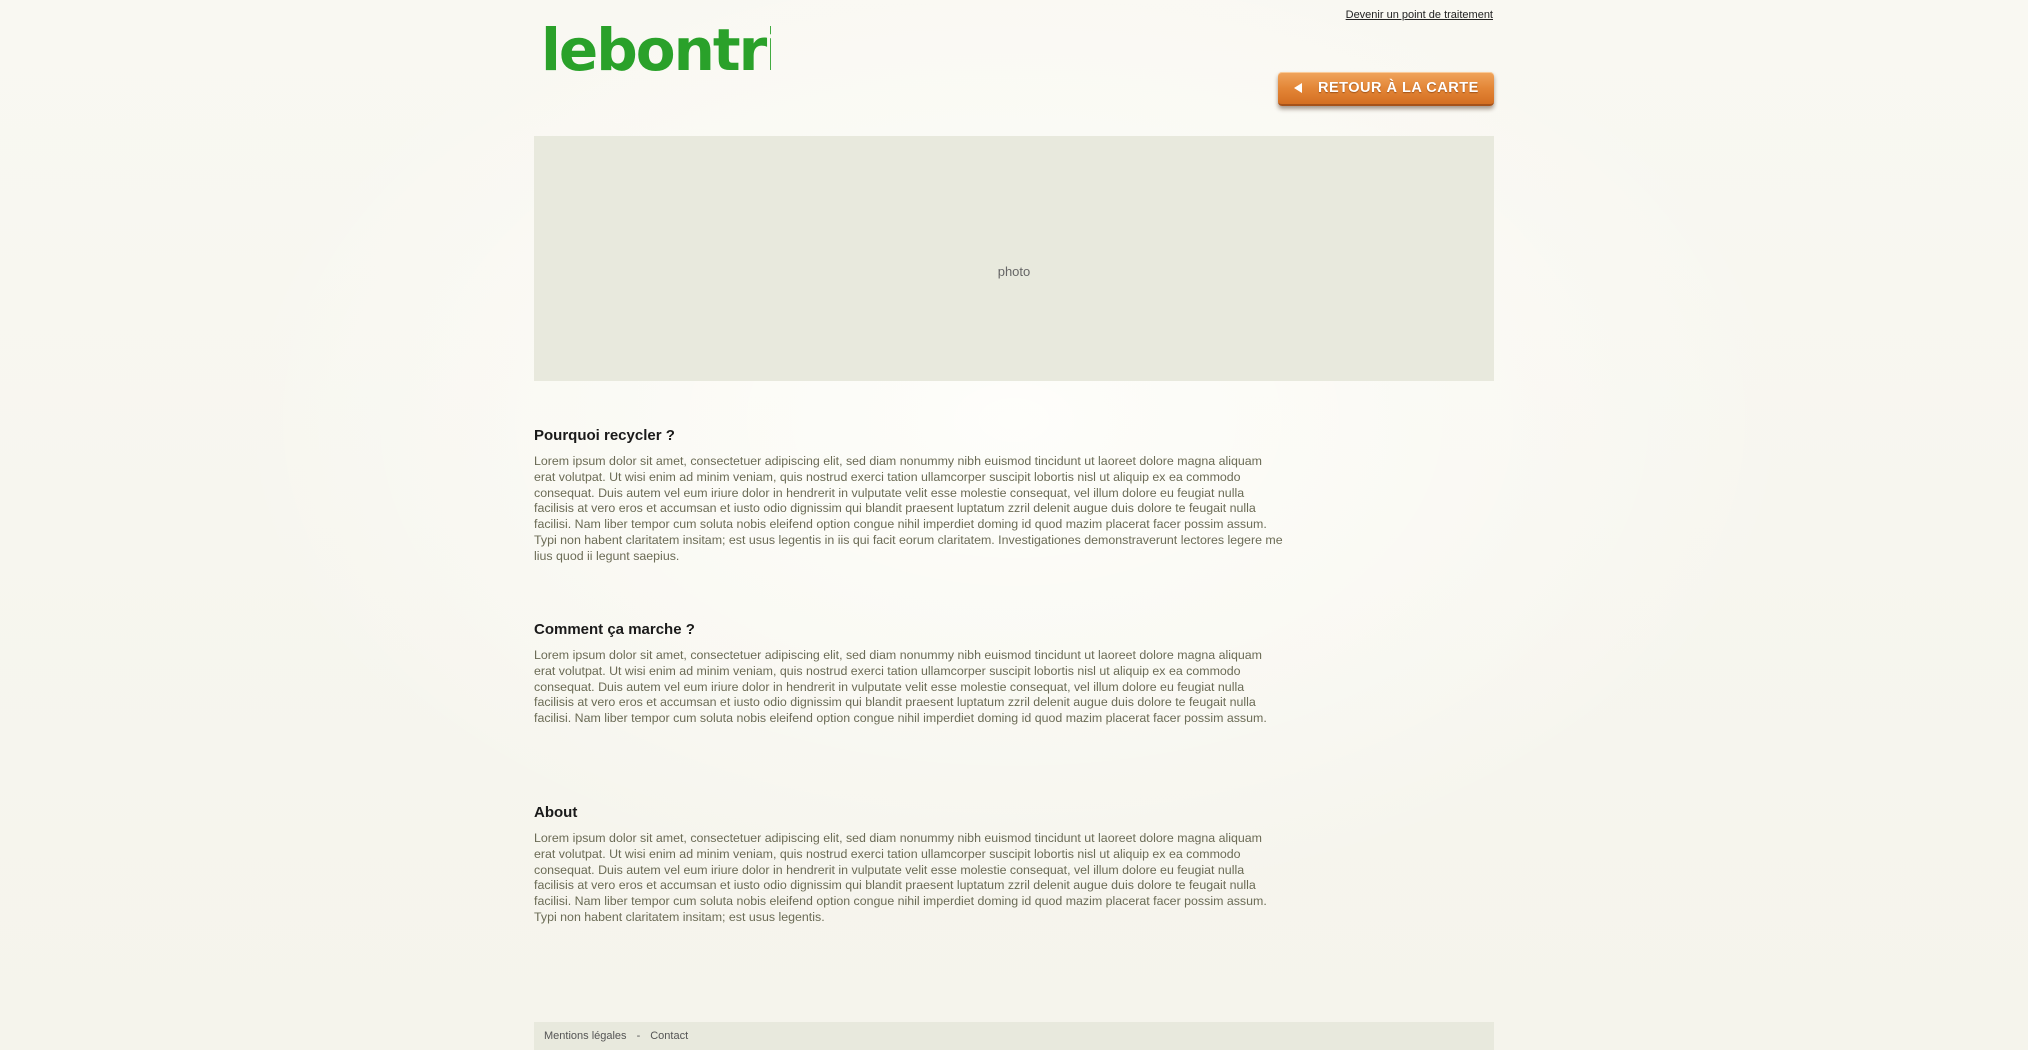  I want to click on triangle-left-icon, so click(1298, 88).